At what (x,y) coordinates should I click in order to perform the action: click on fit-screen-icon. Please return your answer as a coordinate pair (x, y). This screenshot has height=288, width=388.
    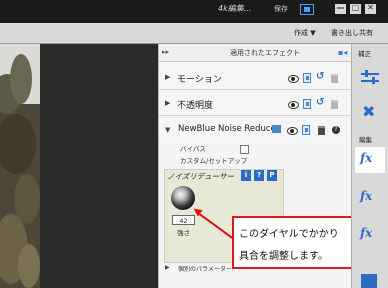
    Looking at the image, I should click on (307, 9).